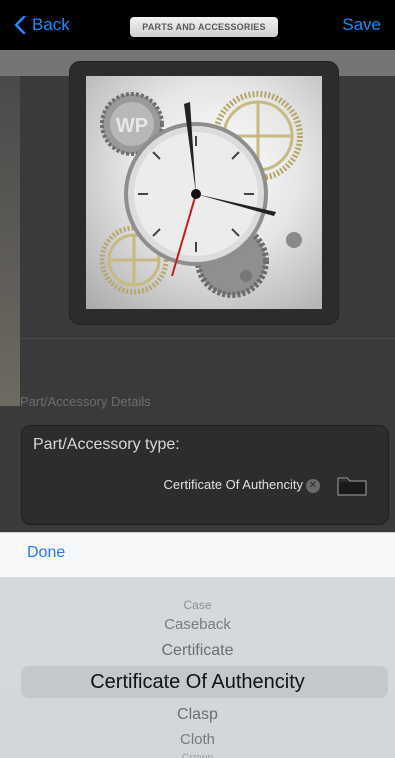  What do you see at coordinates (361, 25) in the screenshot?
I see `save-button: Save` at bounding box center [361, 25].